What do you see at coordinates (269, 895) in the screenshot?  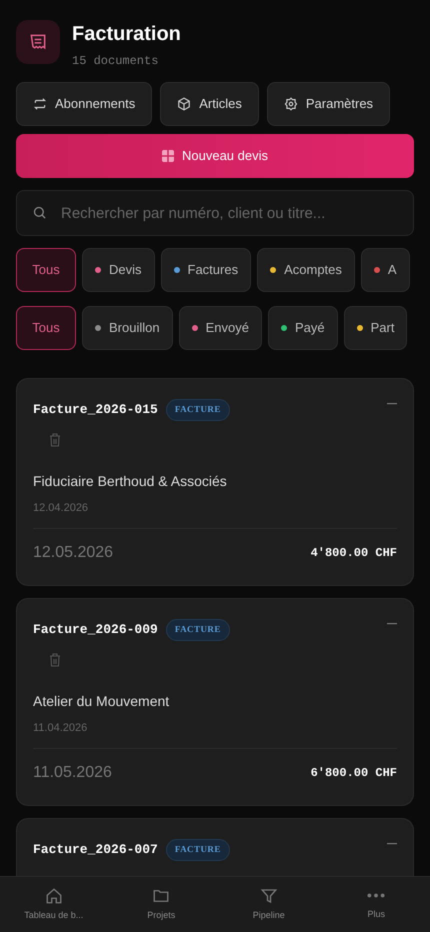 I see `filter-icon` at bounding box center [269, 895].